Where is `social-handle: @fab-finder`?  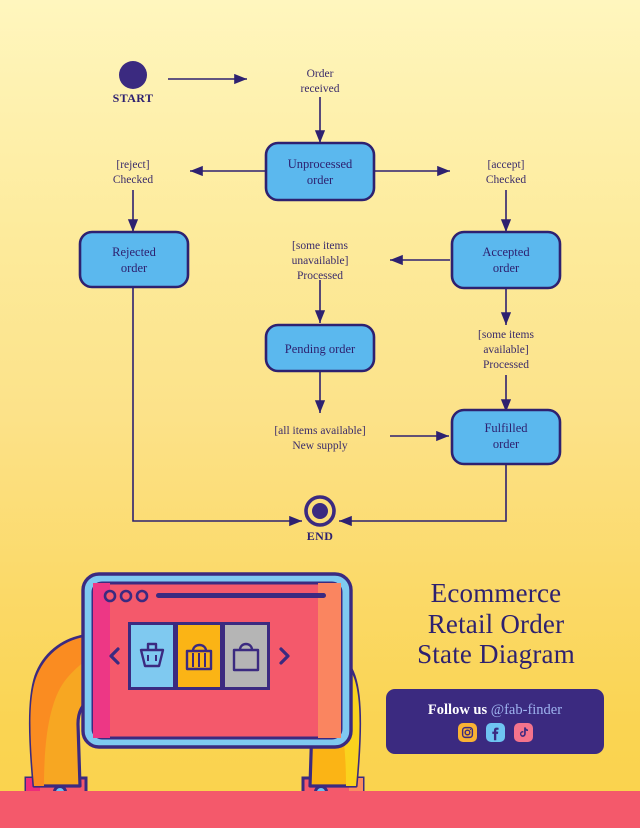 social-handle: @fab-finder is located at coordinates (526, 709).